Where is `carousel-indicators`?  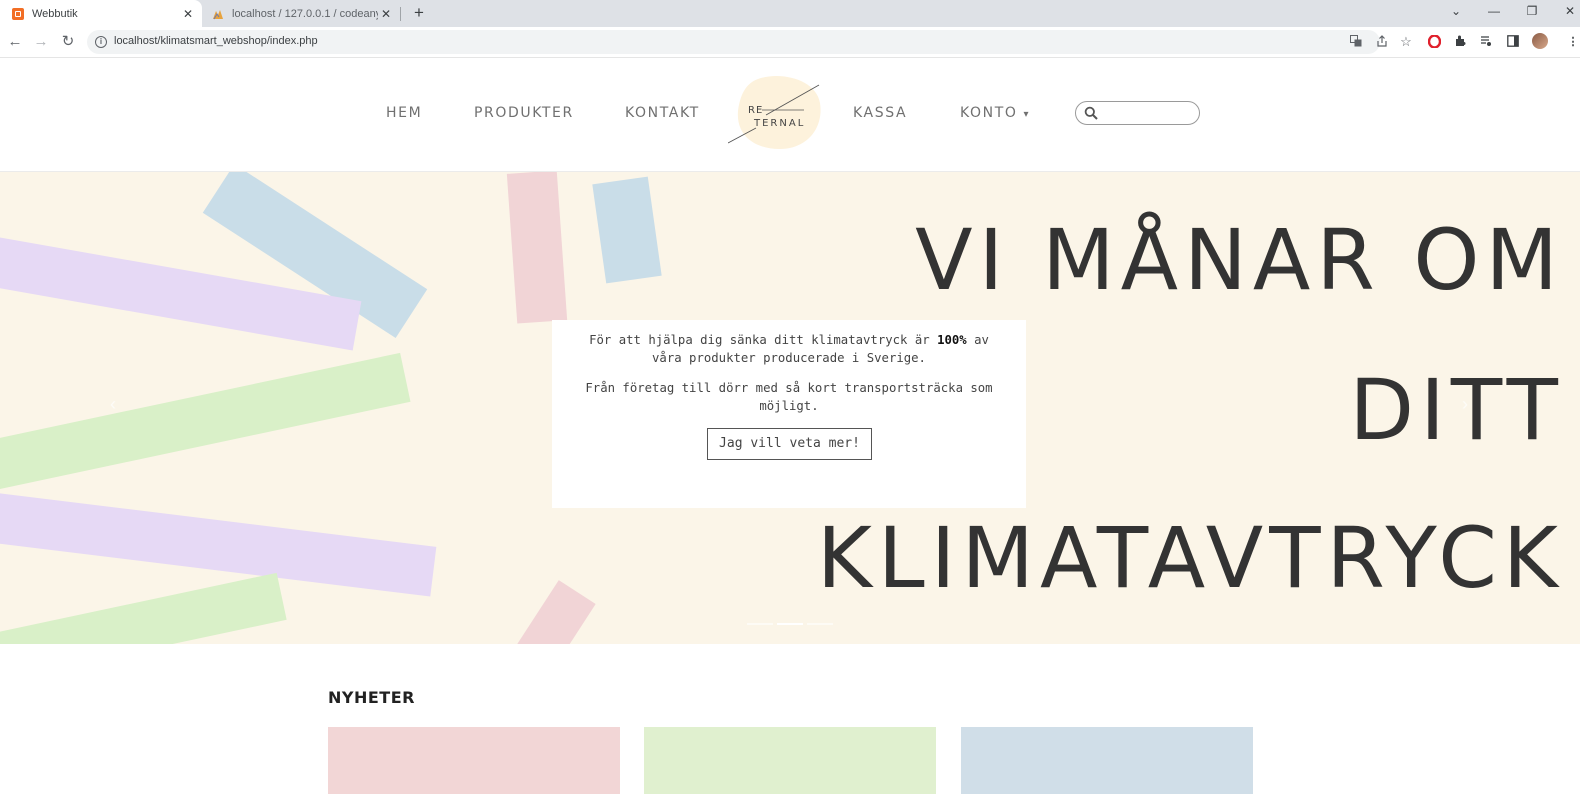 carousel-indicators is located at coordinates (790, 625).